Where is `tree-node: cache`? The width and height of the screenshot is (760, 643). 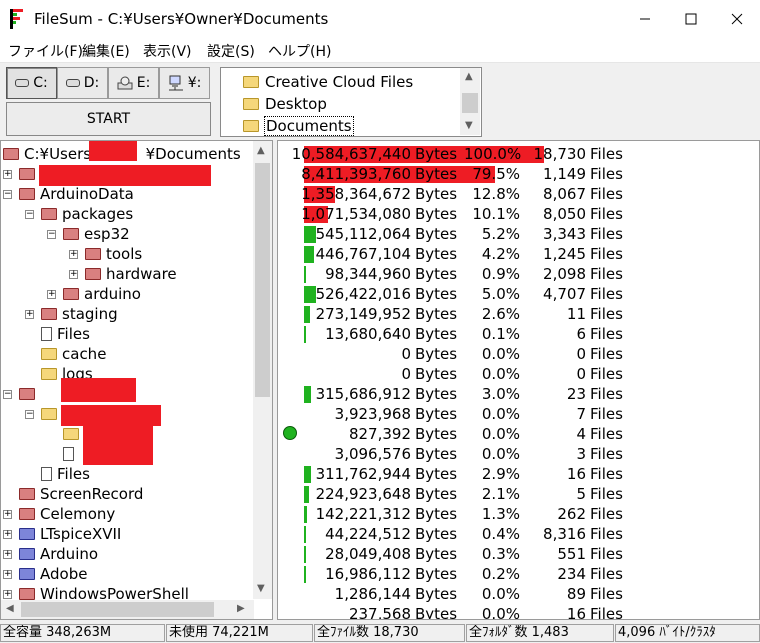 tree-node: cache is located at coordinates (73, 354).